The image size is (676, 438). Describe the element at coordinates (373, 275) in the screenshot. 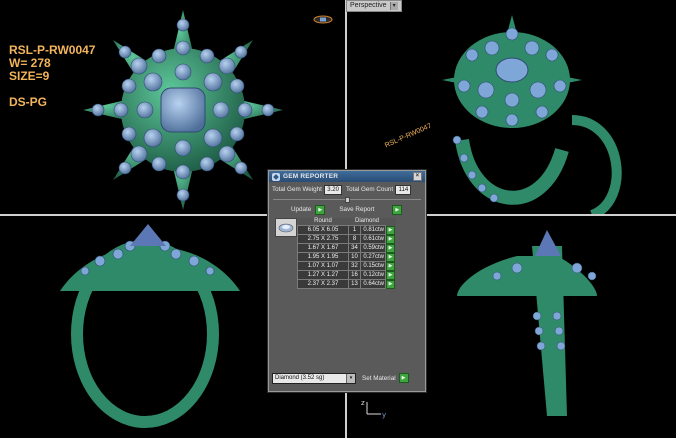

I see `gem-weight: 0.12ctw` at that location.